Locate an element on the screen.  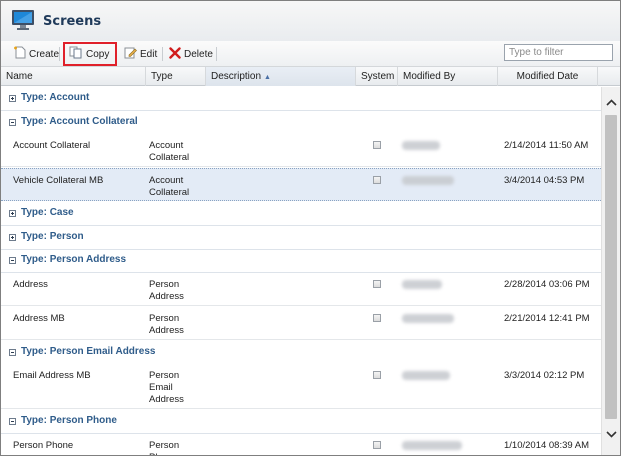
group-row: Type: Case is located at coordinates (301, 214).